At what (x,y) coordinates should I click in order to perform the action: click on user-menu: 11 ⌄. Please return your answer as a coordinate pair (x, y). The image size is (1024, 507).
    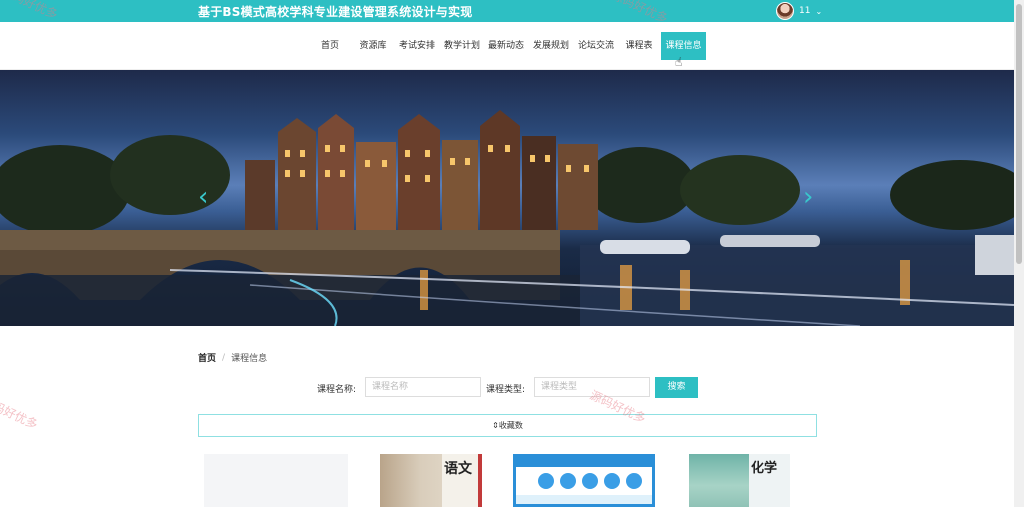
    Looking at the image, I should click on (799, 11).